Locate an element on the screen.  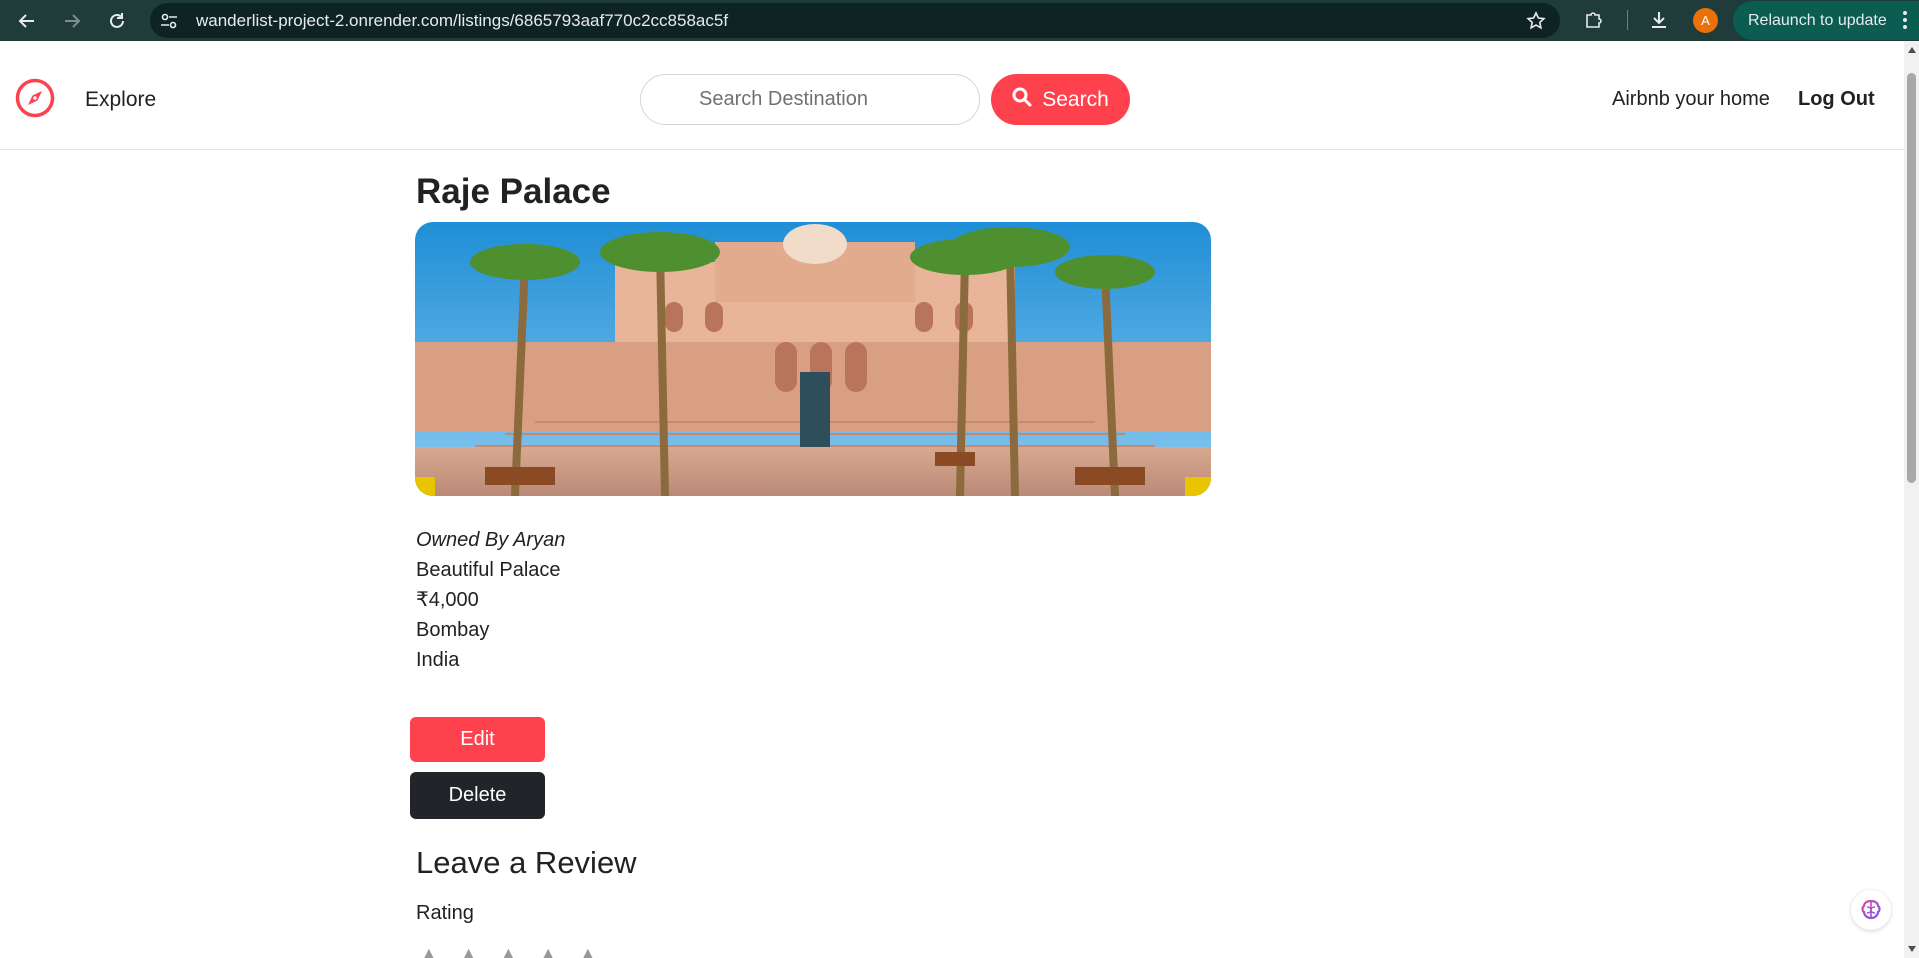
rating-label: Rating is located at coordinates (445, 913).